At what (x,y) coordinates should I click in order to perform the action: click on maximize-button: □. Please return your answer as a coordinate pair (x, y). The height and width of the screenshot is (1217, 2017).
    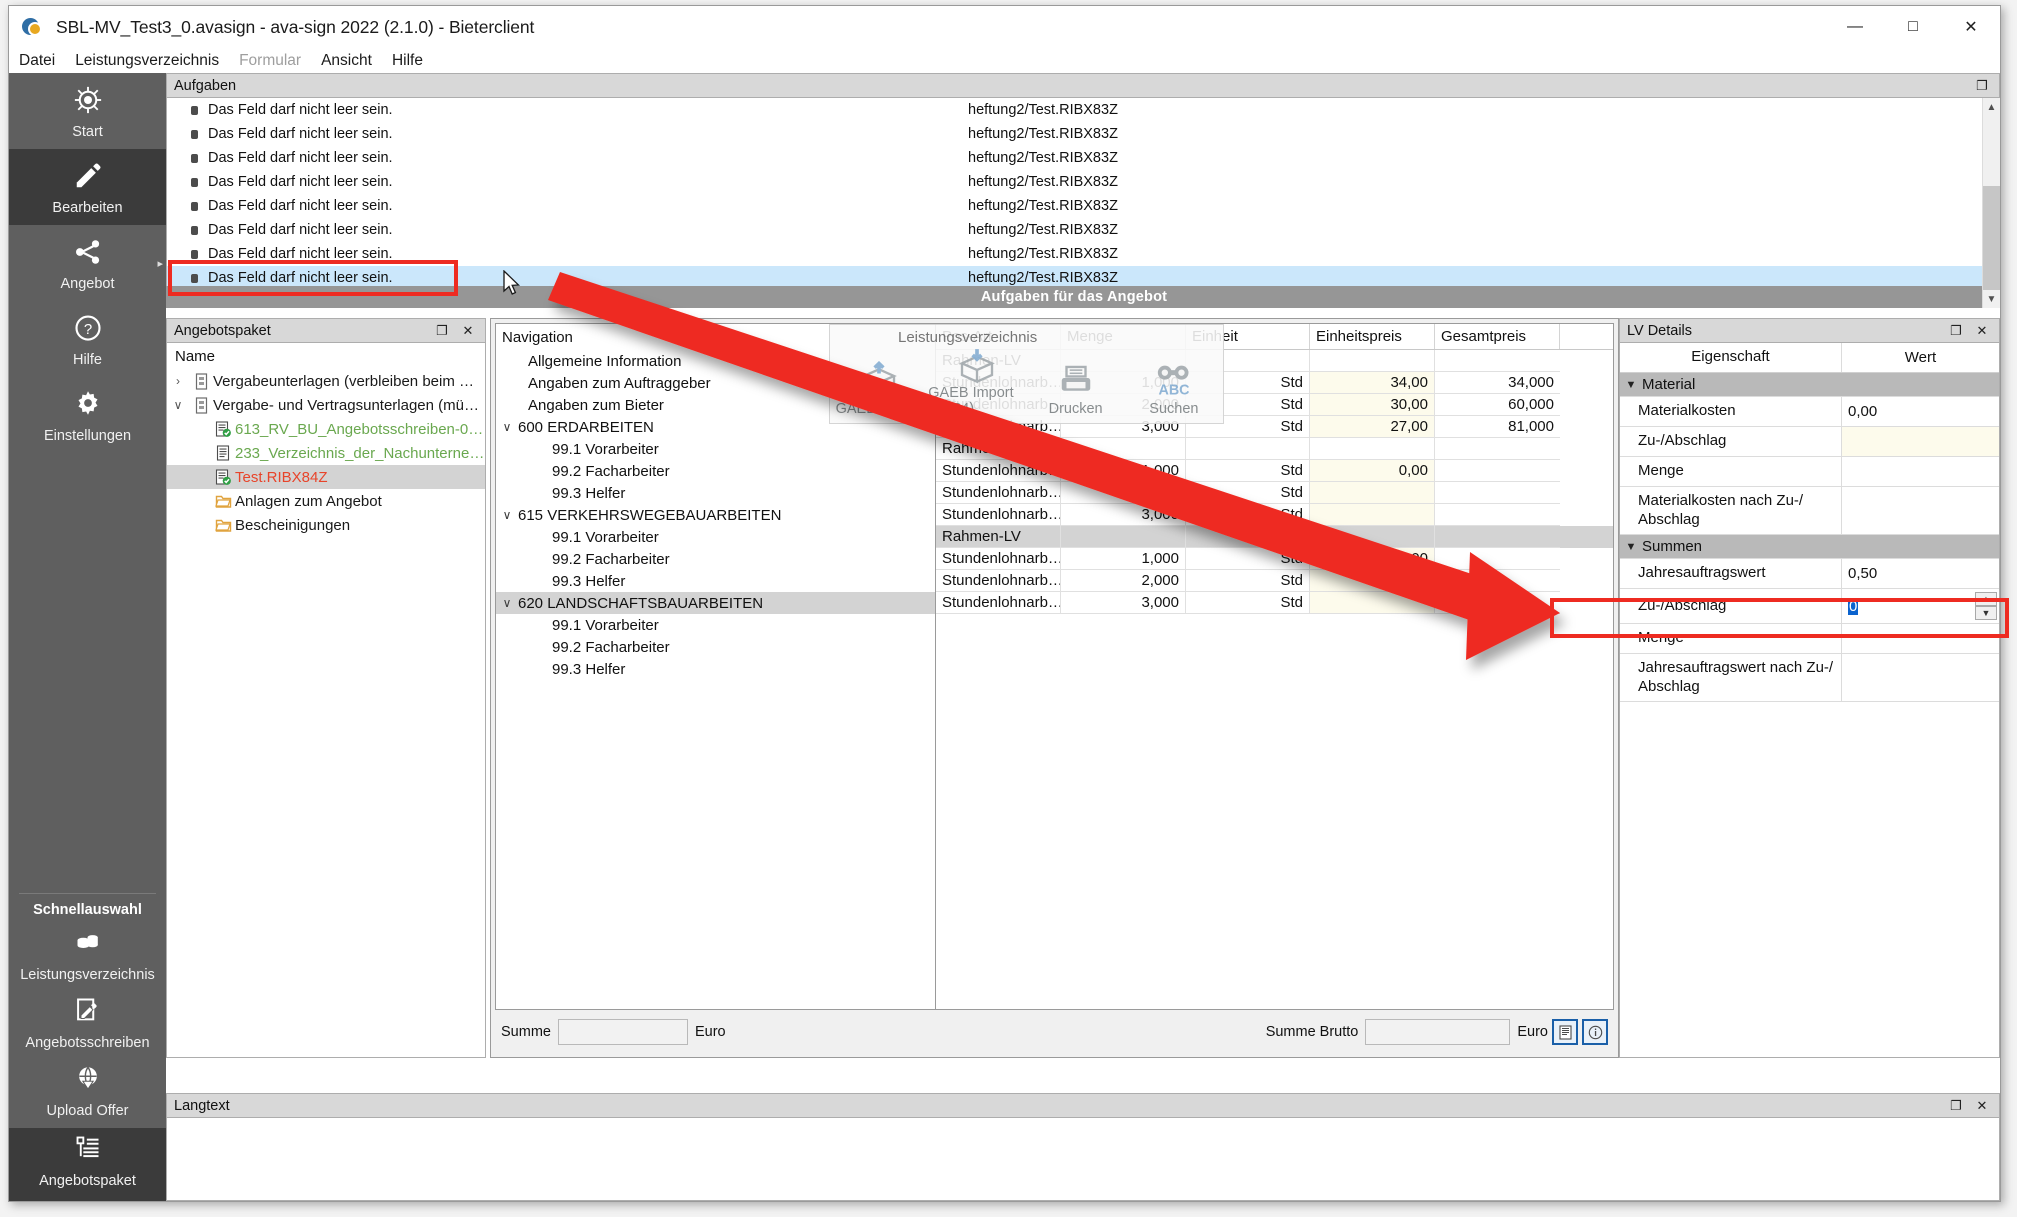
    Looking at the image, I should click on (1913, 27).